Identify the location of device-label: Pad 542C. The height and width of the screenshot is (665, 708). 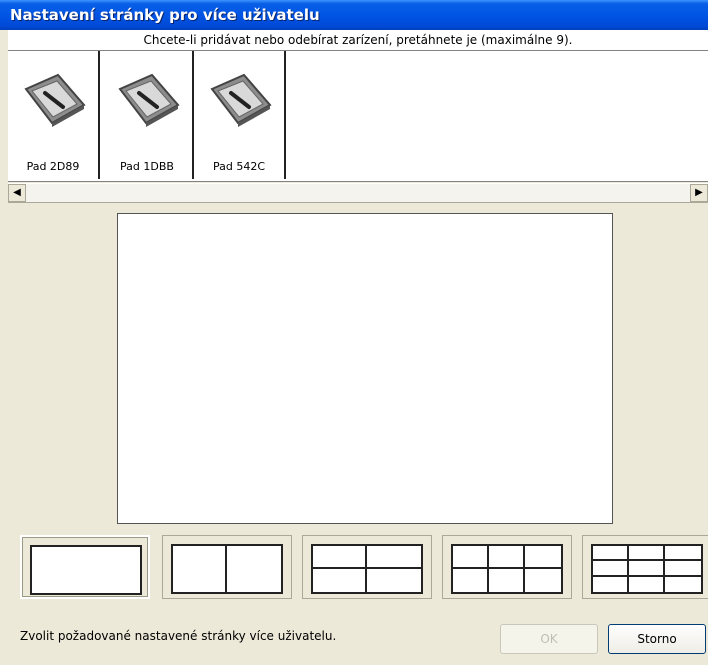
(239, 166).